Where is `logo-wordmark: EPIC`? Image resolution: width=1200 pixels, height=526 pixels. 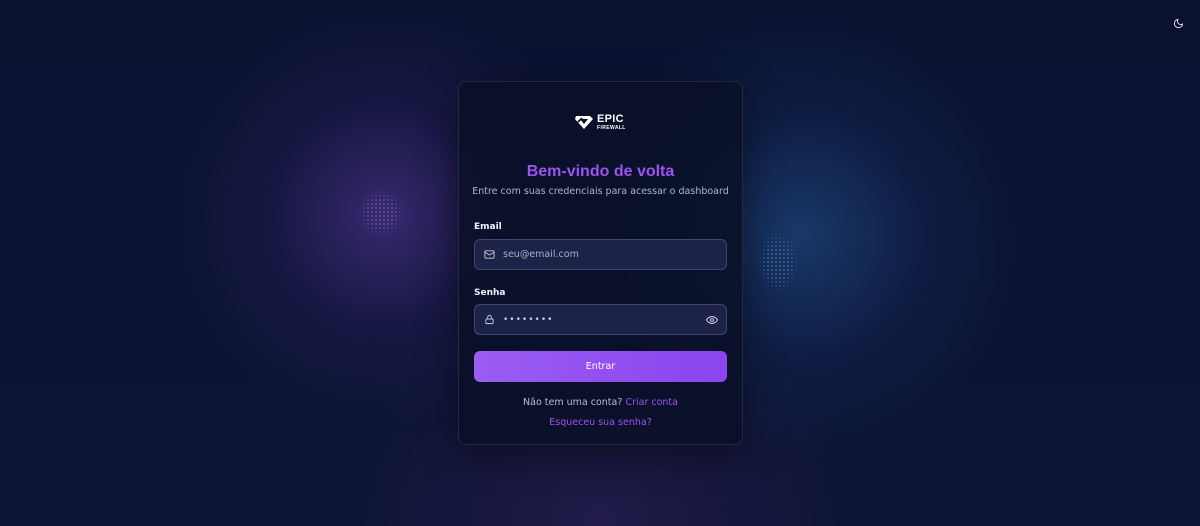
logo-wordmark: EPIC is located at coordinates (610, 118).